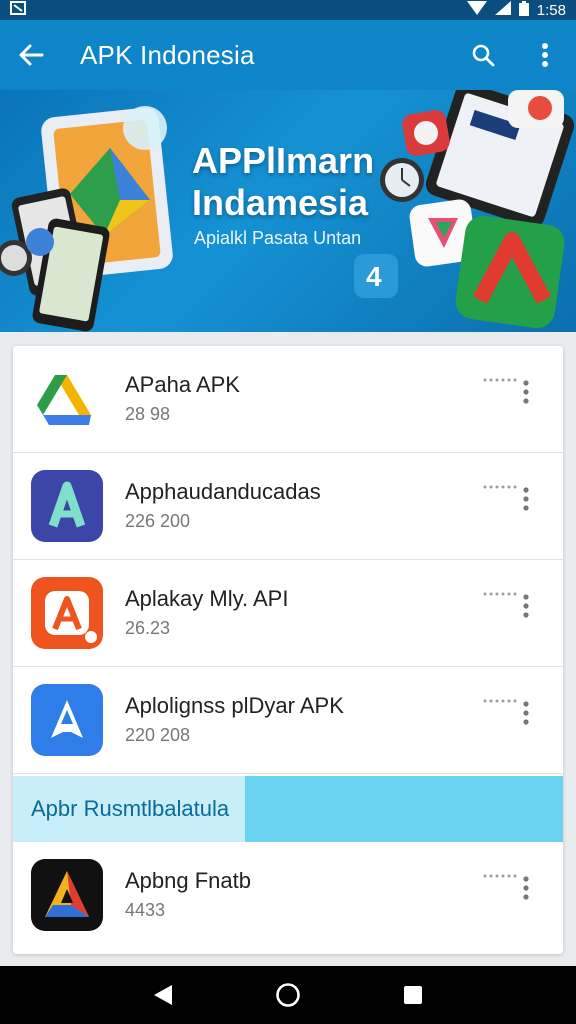 Image resolution: width=576 pixels, height=1024 pixels. I want to click on banner-title-line1: APPlImarn, so click(283, 160).